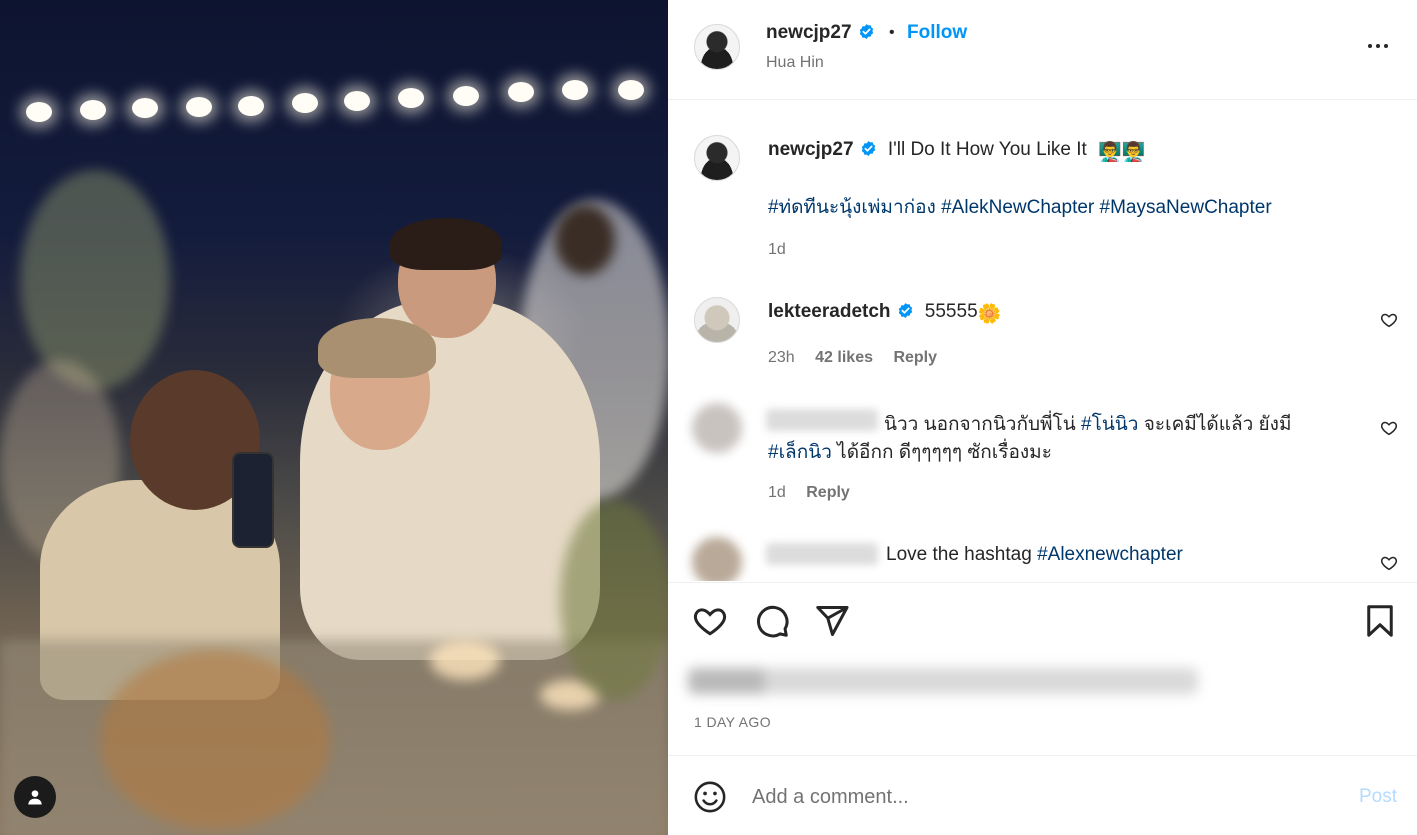 The image size is (1417, 835). I want to click on hashtag-link: #ท่ดทีนะนุ้งเพ่มาก่อง, so click(852, 207).